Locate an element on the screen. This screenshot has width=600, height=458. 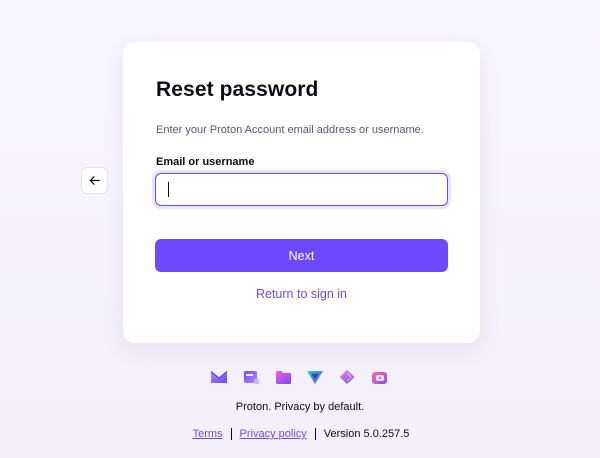
proton-wallet-icon is located at coordinates (379, 377).